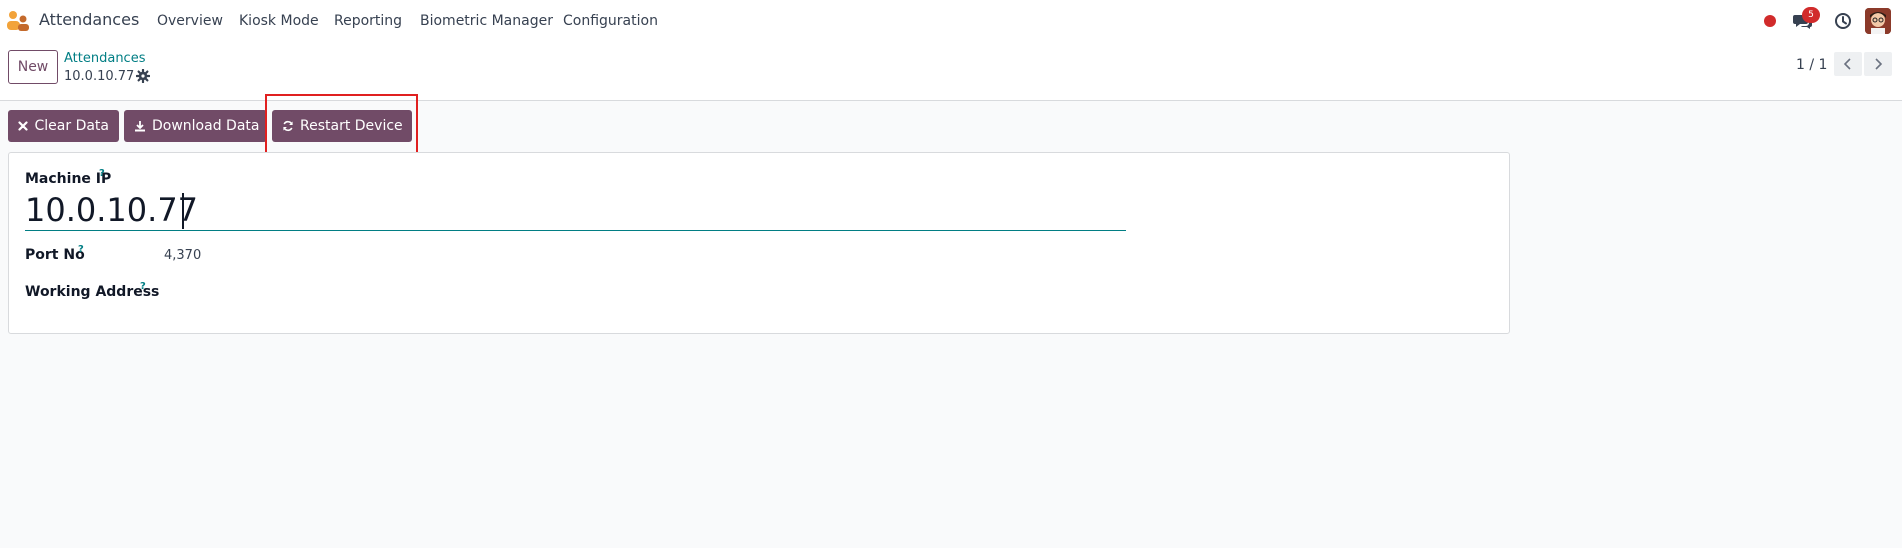 The height and width of the screenshot is (548, 1902). Describe the element at coordinates (1811, 65) in the screenshot. I see `pager-value: 1 / 1` at that location.